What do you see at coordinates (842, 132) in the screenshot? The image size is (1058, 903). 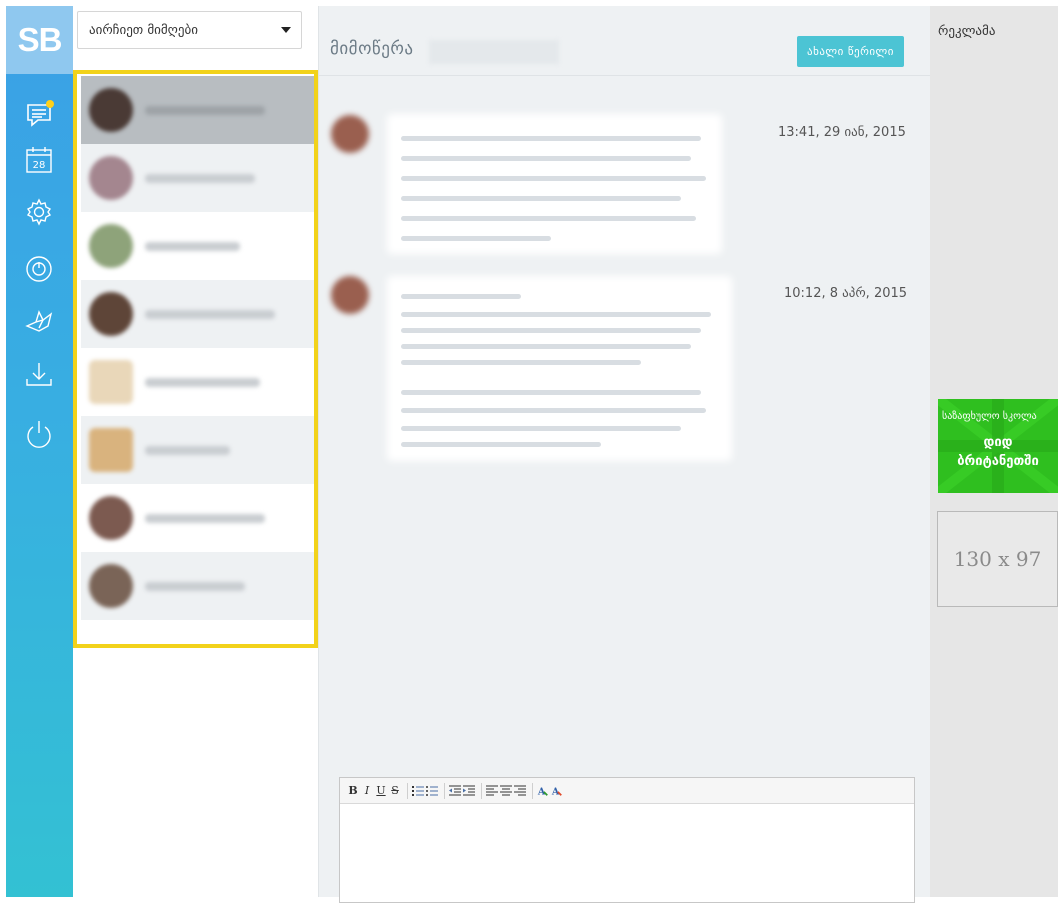 I see `message-timestamp: 13:41, 29 იან, 2015` at bounding box center [842, 132].